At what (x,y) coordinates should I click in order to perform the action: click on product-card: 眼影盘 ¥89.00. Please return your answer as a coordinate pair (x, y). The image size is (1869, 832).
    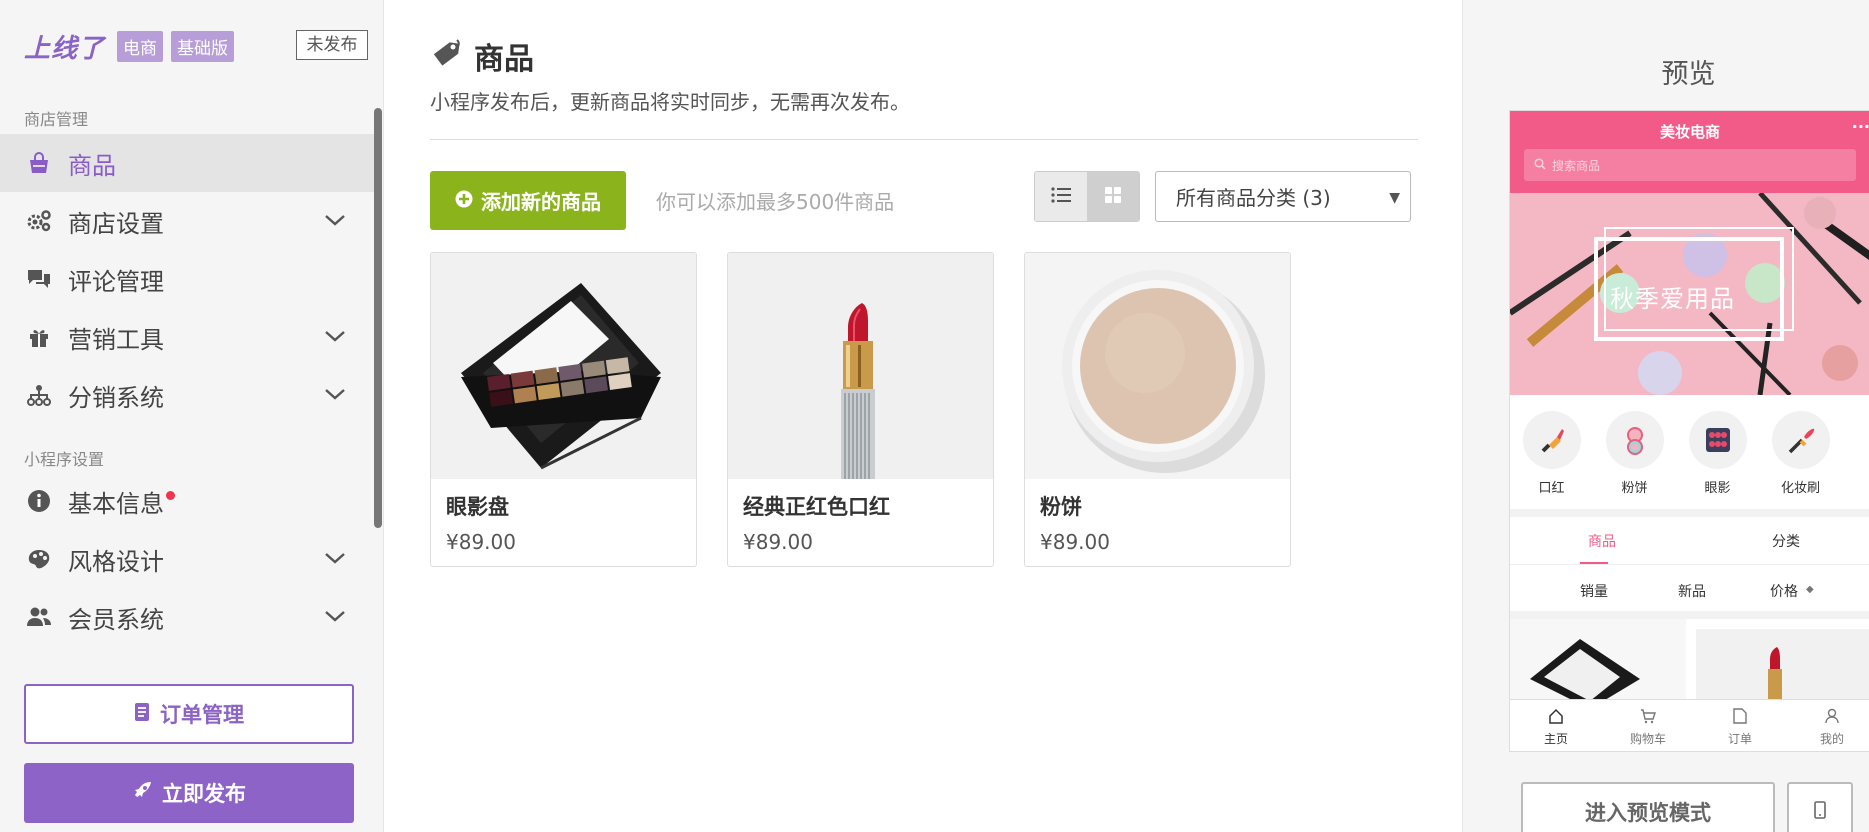
    Looking at the image, I should click on (563, 409).